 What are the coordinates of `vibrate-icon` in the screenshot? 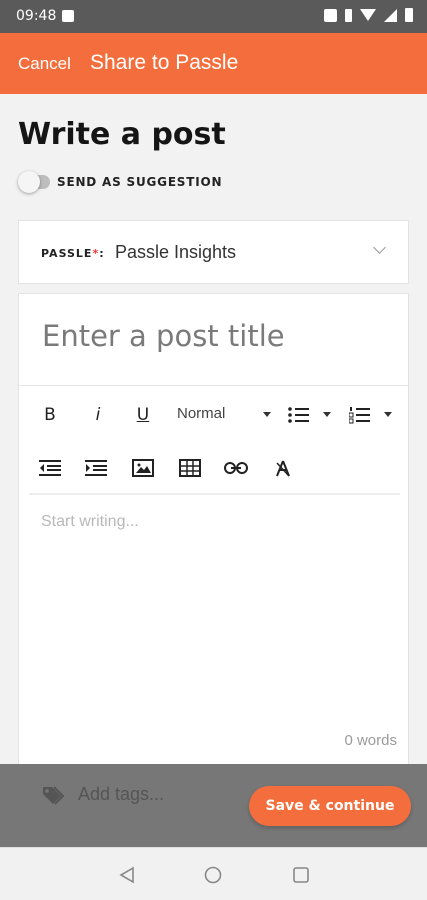 It's located at (348, 15).